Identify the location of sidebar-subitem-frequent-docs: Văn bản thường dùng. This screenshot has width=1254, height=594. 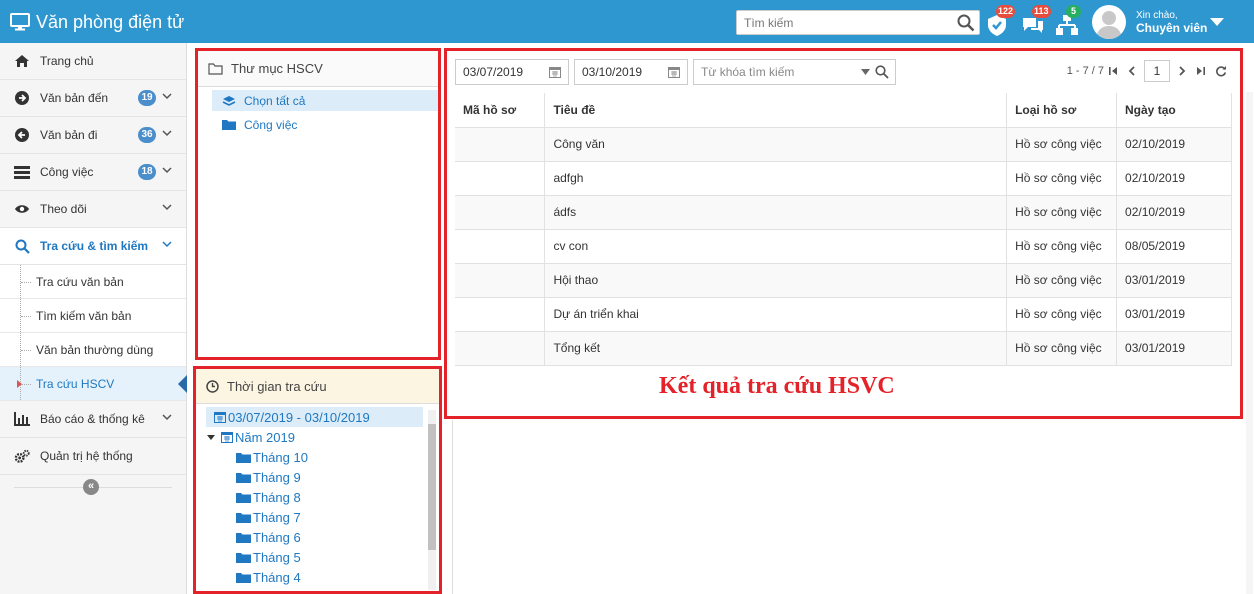
(93, 350).